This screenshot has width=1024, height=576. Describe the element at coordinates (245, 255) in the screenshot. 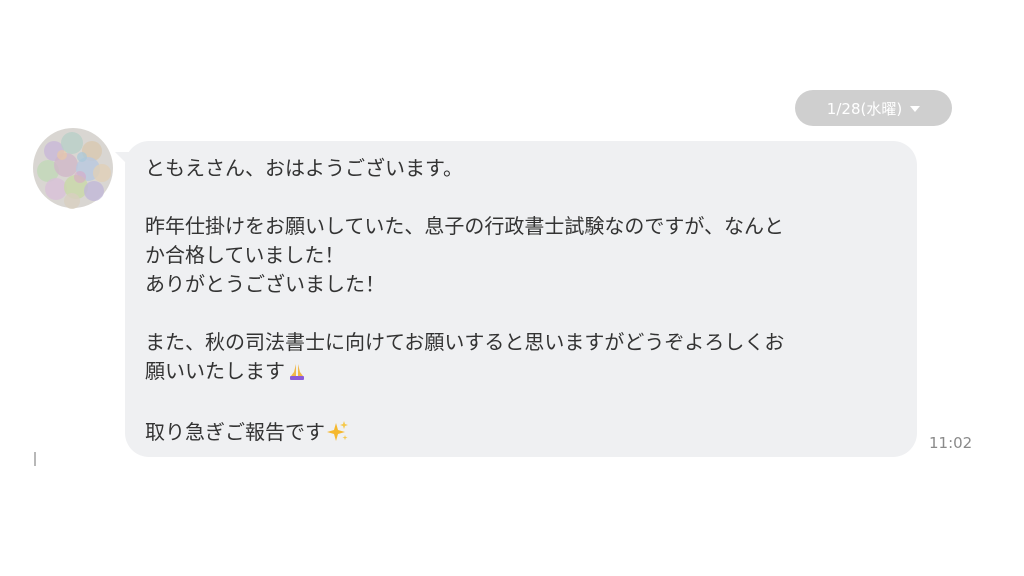

I see `message-line: か合格していました！` at that location.